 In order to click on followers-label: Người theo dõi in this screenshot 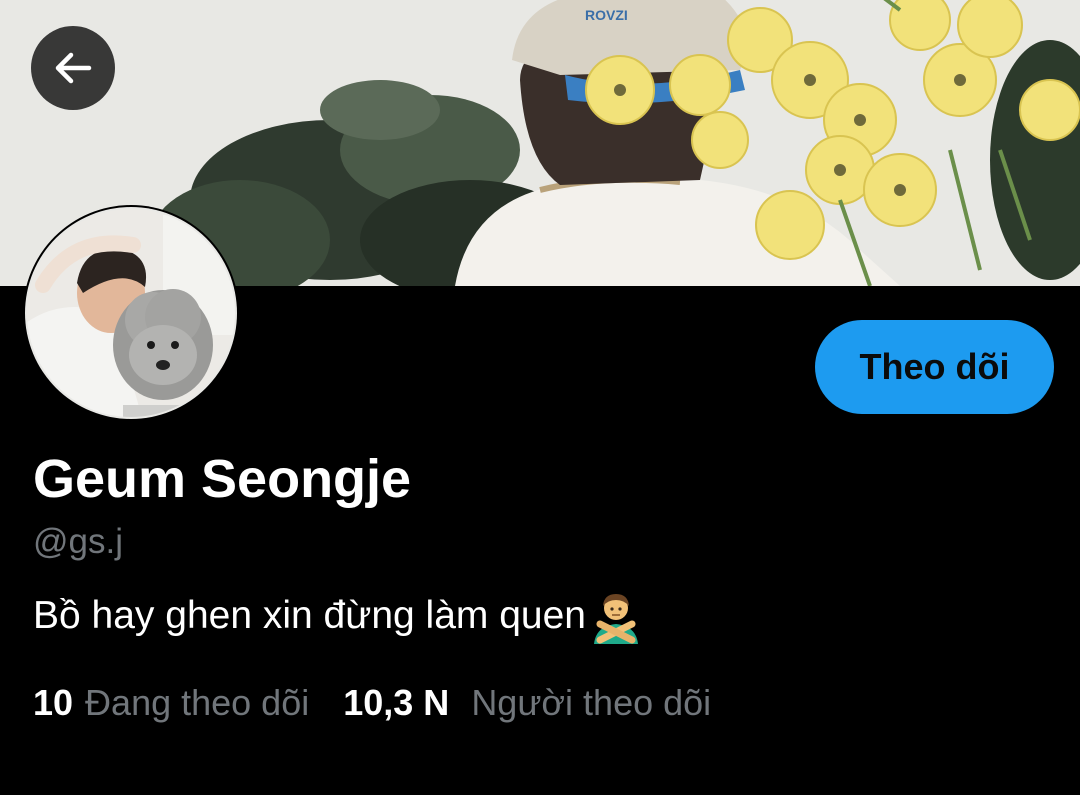, I will do `click(591, 702)`.